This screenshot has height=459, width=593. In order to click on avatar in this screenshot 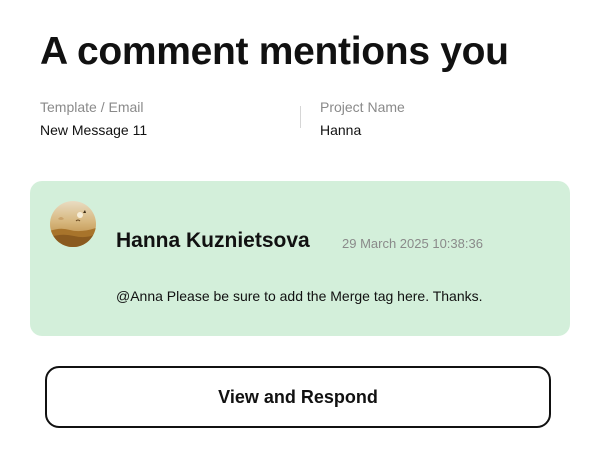, I will do `click(73, 224)`.